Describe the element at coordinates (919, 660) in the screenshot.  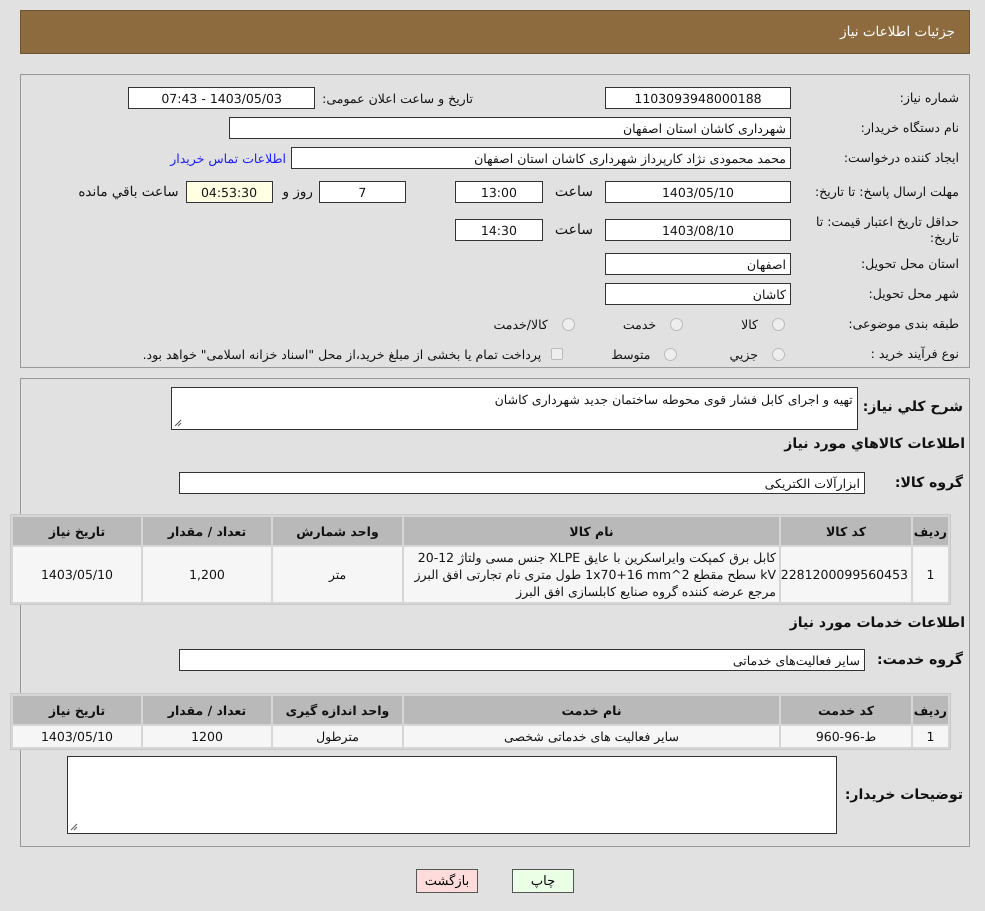
I see `field-label: گروه خدمت:` at that location.